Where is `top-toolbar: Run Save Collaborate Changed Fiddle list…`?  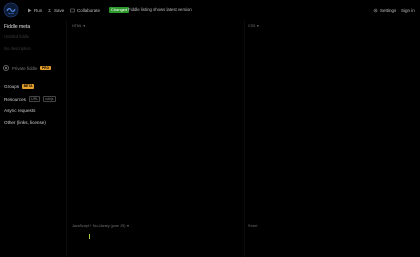 top-toolbar: Run Save Collaborate Changed Fiddle list… is located at coordinates (210, 10).